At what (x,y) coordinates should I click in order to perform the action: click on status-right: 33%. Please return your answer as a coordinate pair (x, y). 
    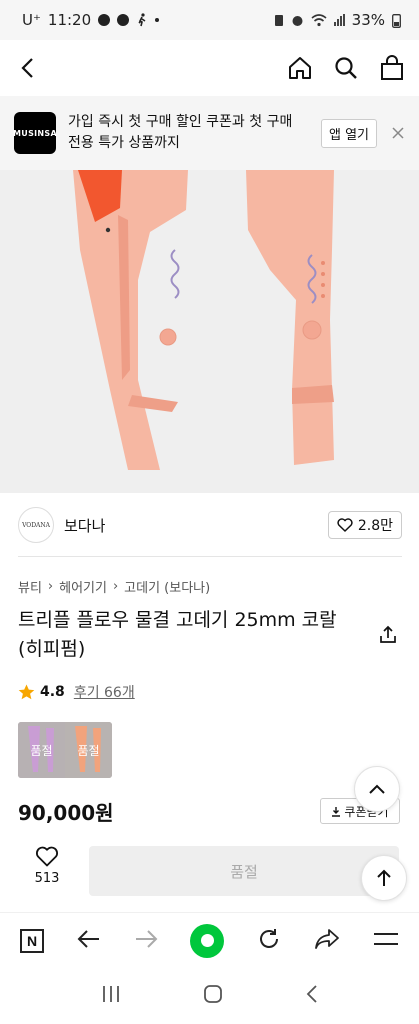
    Looking at the image, I should click on (337, 20).